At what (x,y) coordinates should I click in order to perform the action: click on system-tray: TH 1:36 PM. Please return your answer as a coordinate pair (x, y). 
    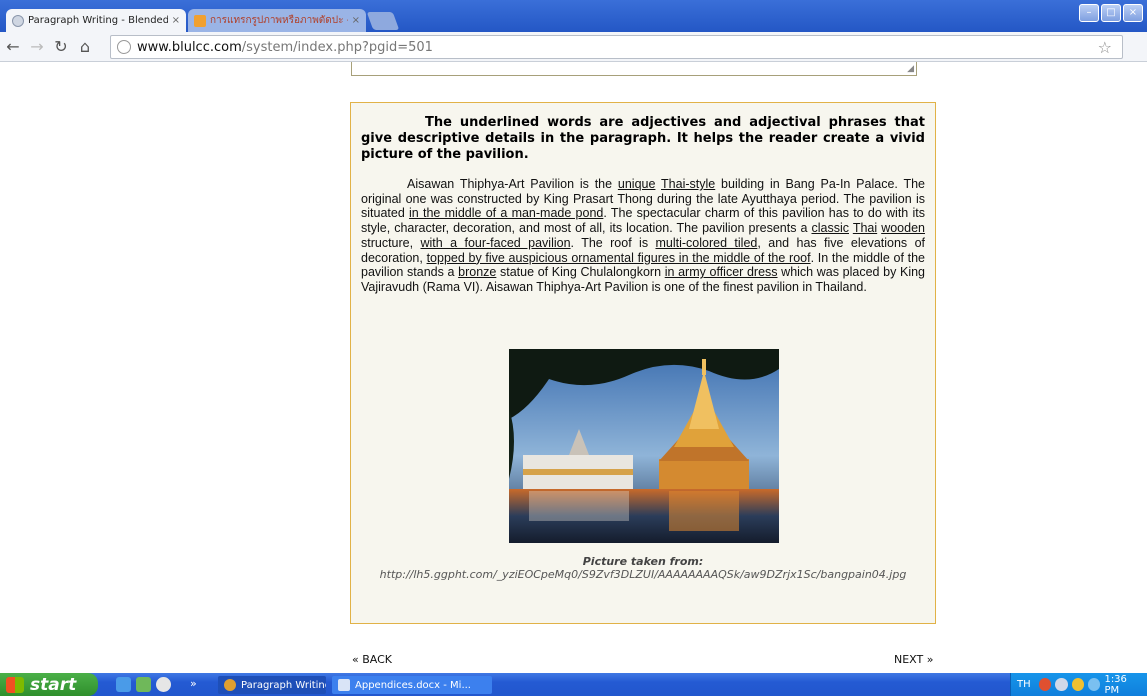
    Looking at the image, I should click on (1078, 684).